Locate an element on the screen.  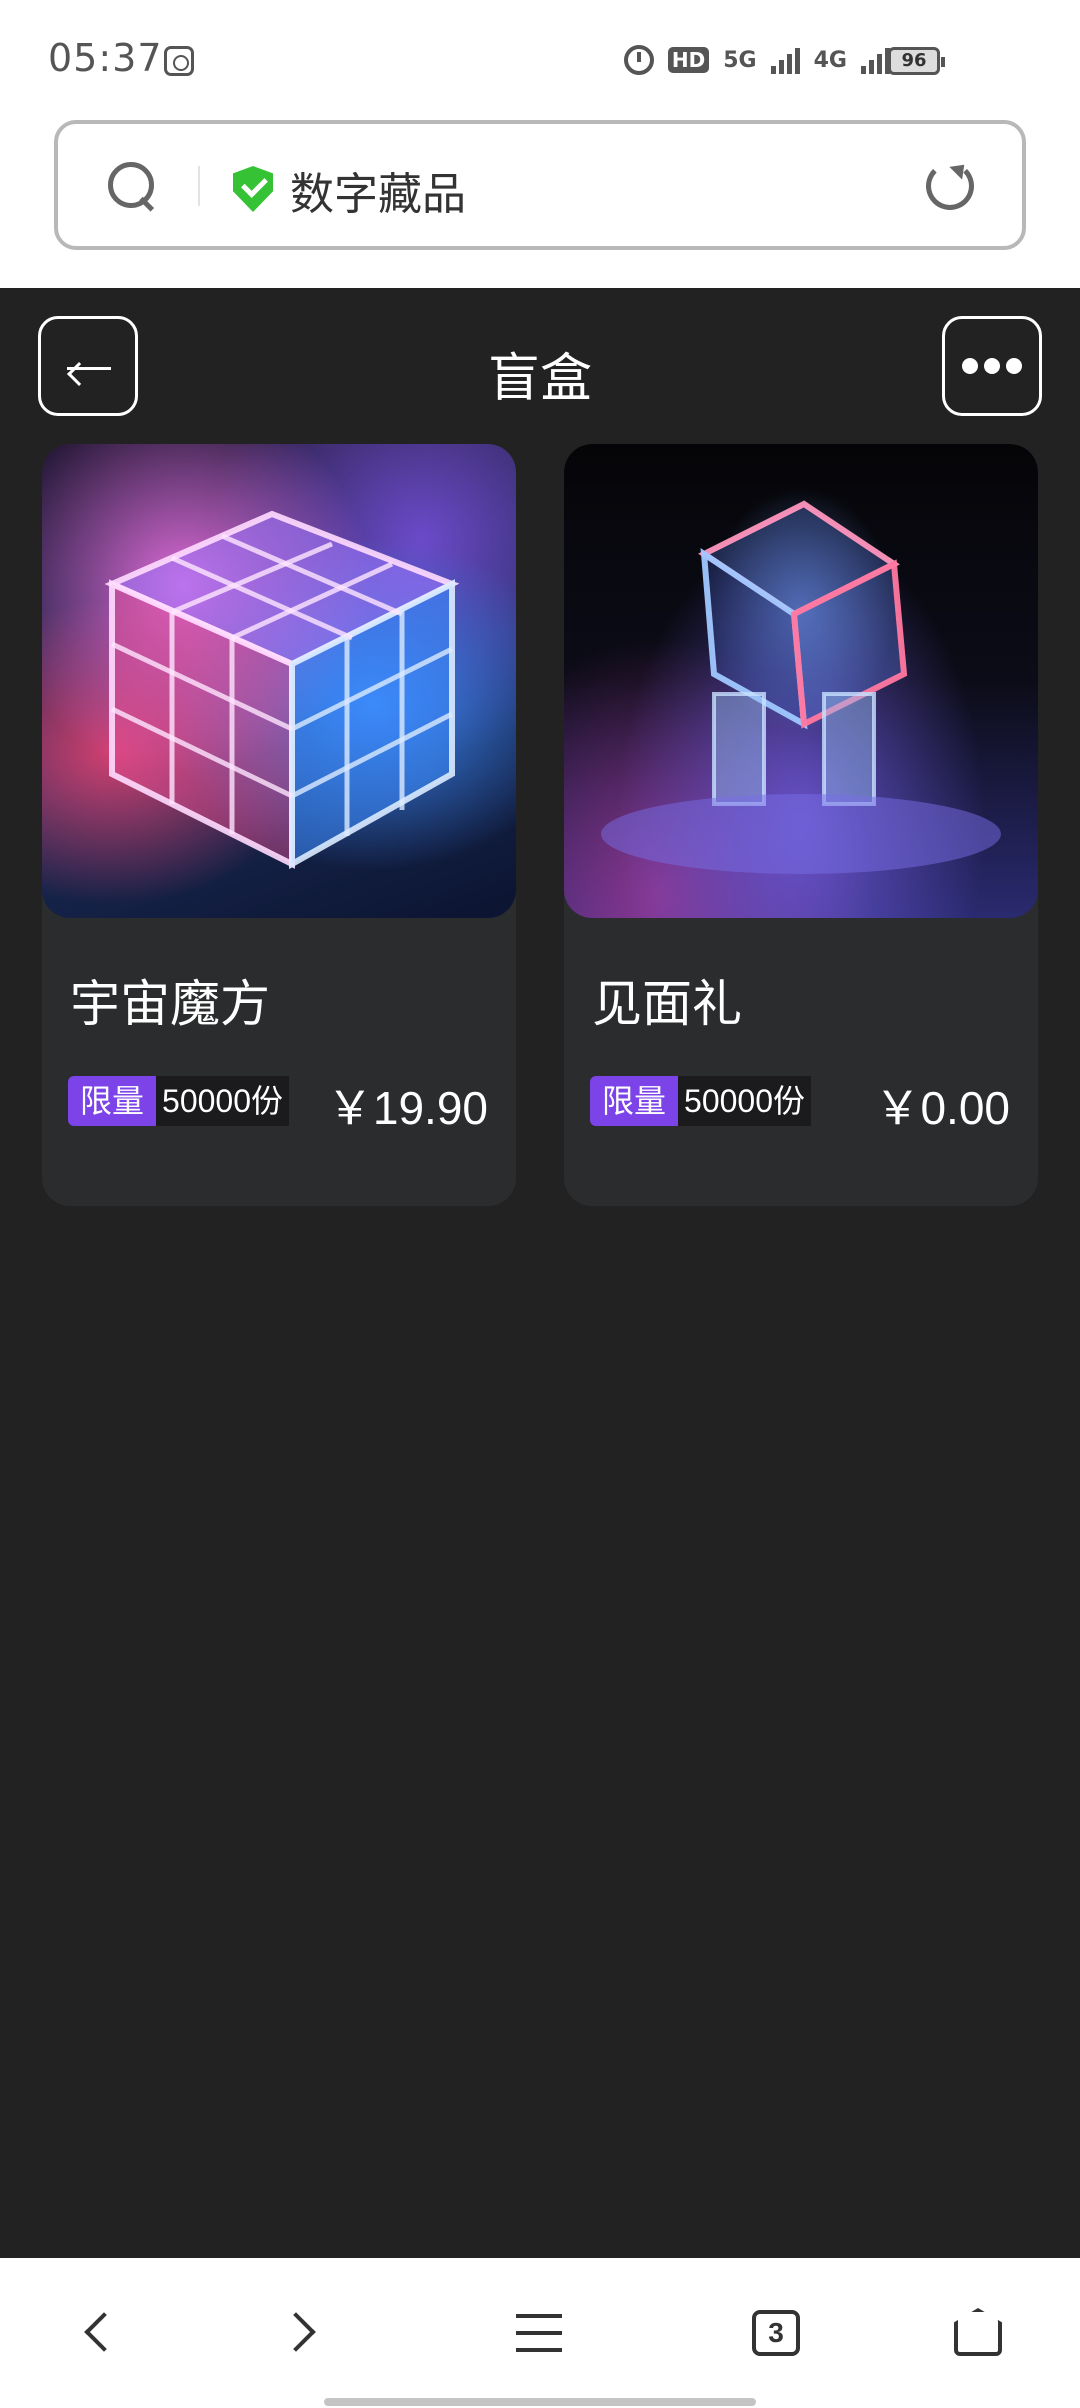
product-price: ￥0.00 is located at coordinates (942, 1108).